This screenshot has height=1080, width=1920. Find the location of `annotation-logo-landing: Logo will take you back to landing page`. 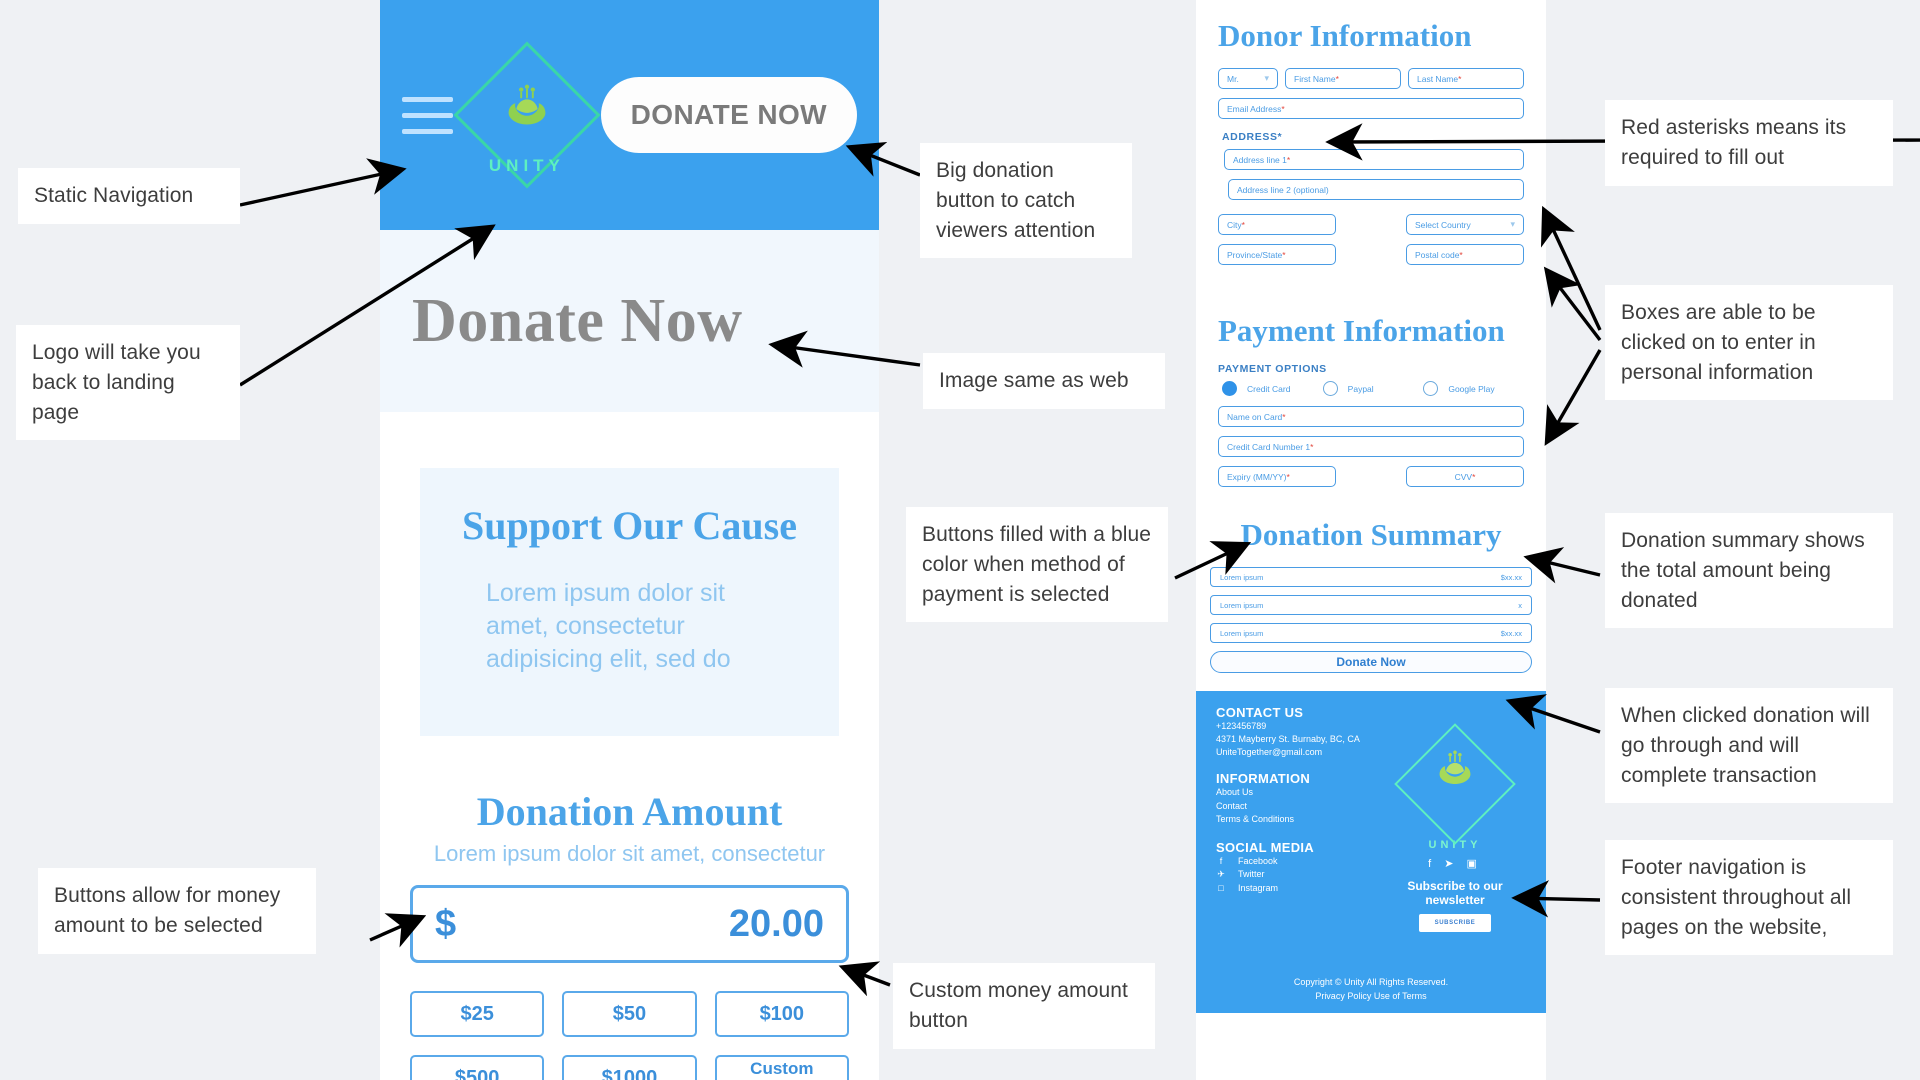

annotation-logo-landing: Logo will take you back to landing page is located at coordinates (128, 383).